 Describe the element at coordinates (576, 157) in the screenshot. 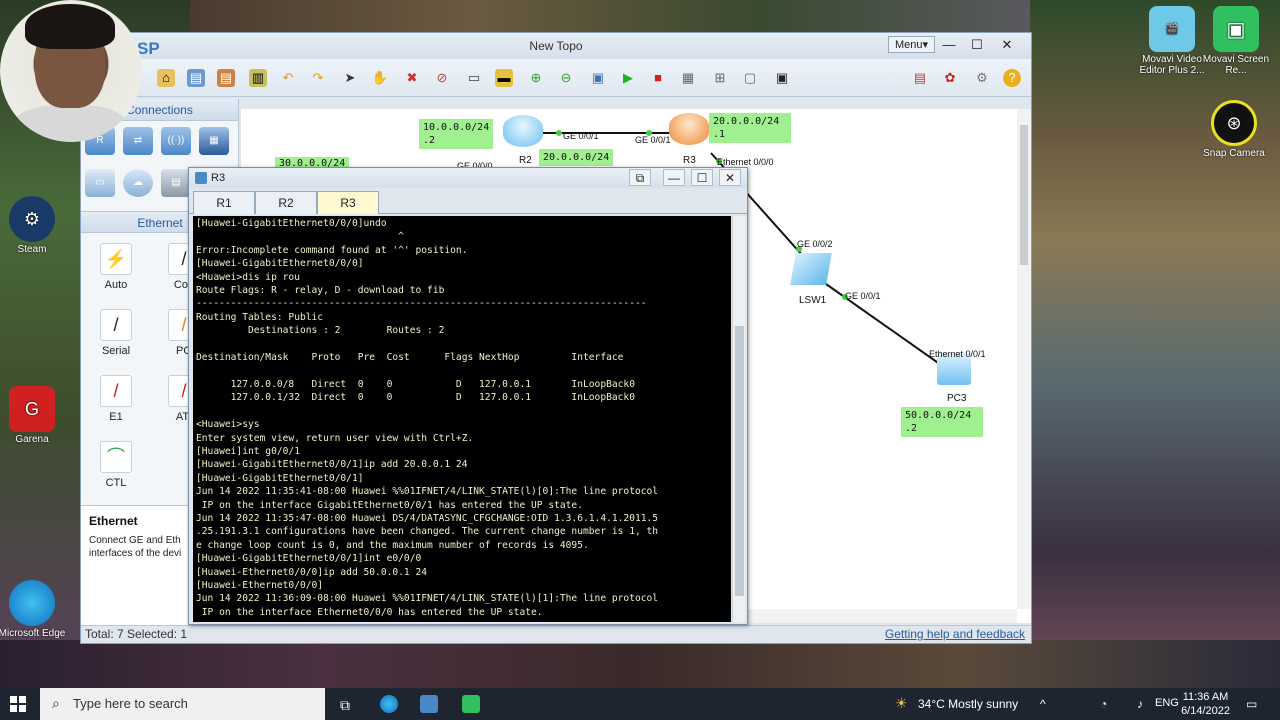

I see `net-label-r2-2: 20.0.0.0/24` at that location.